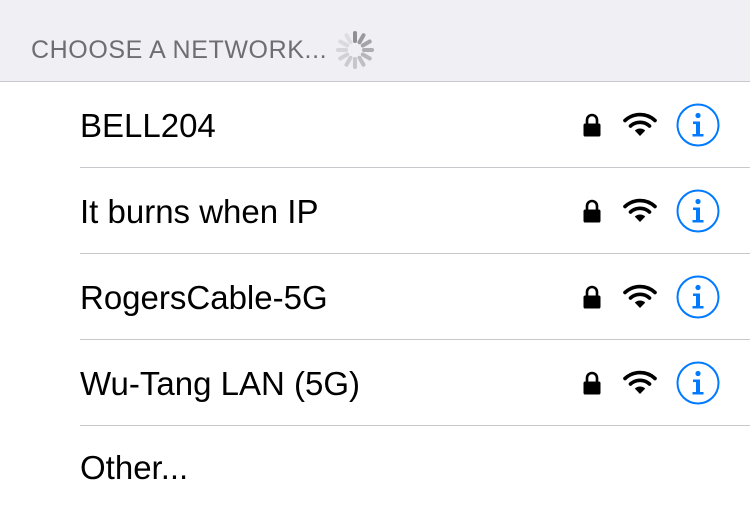 Image resolution: width=750 pixels, height=512 pixels. I want to click on network-name: RogersCable-5G, so click(204, 297).